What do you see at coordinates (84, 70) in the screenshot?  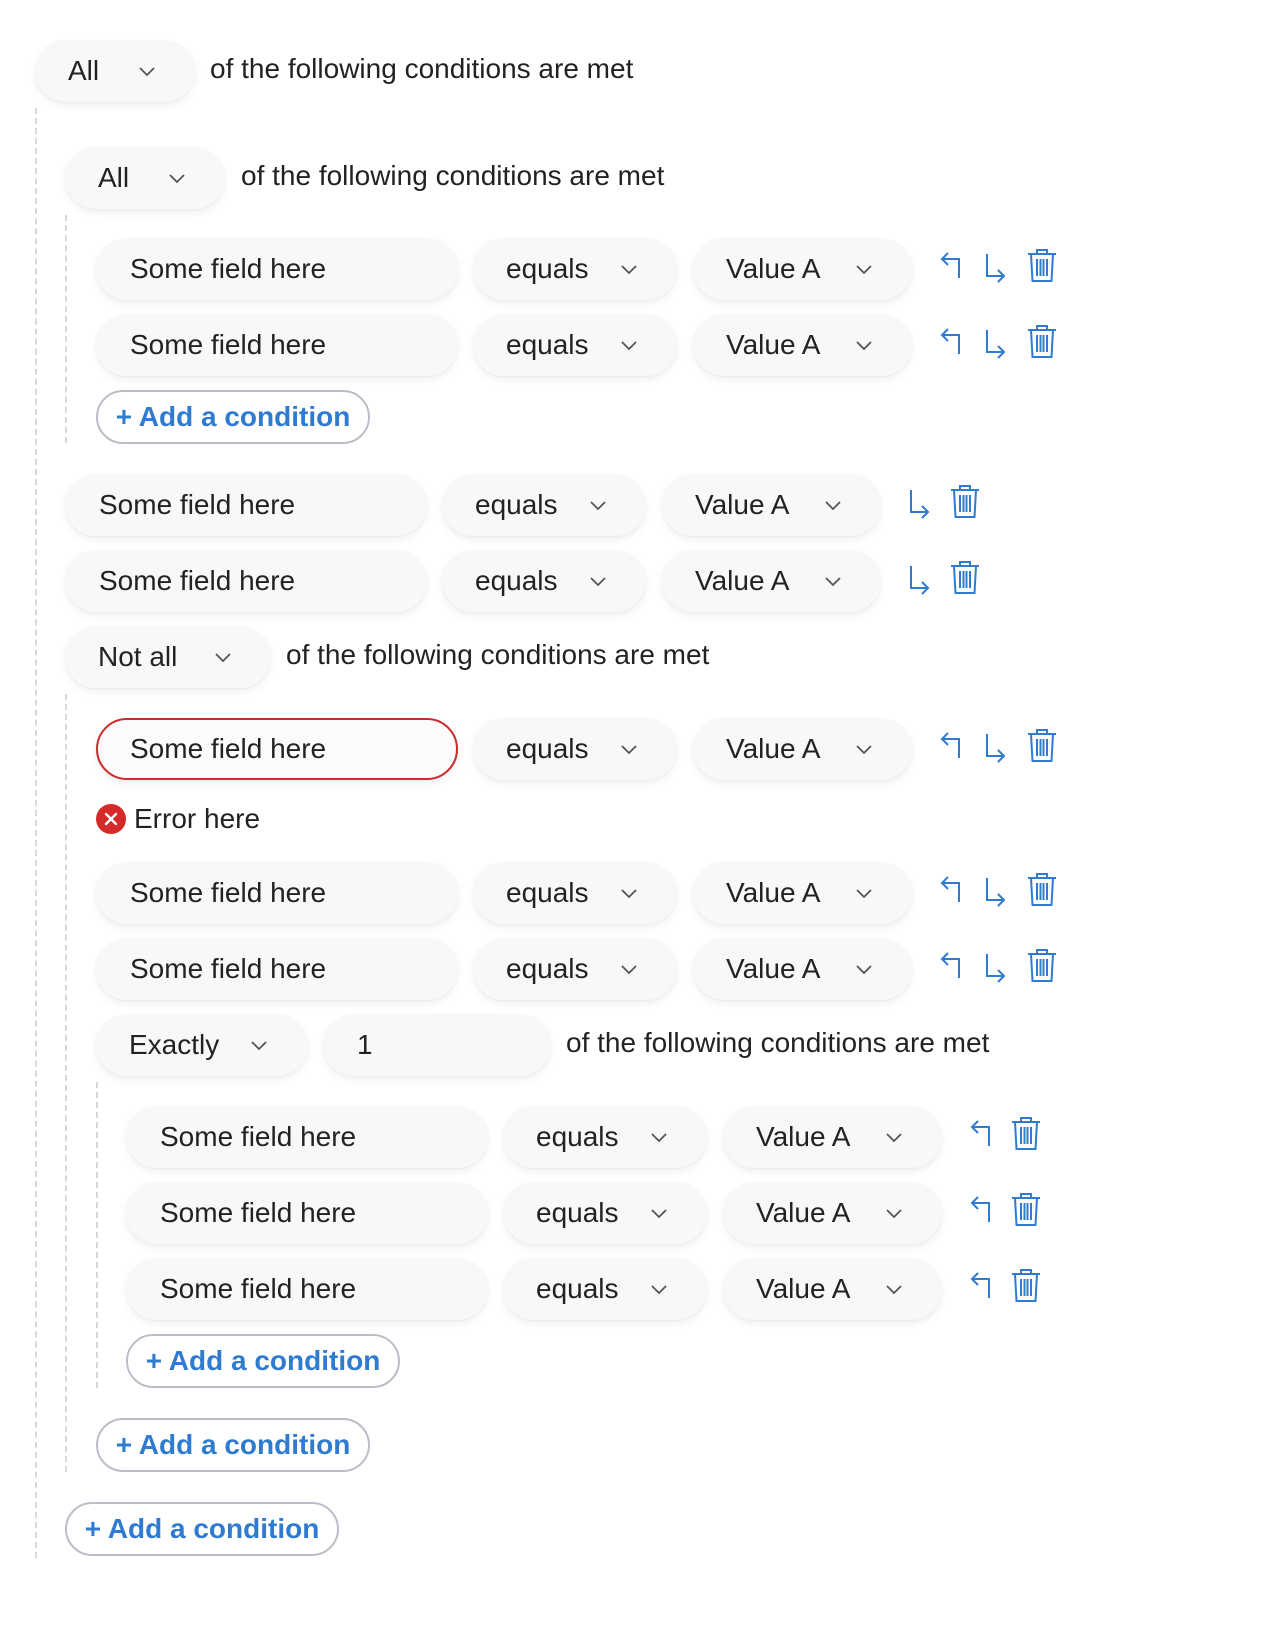 I see `root-quantifier-label: All` at bounding box center [84, 70].